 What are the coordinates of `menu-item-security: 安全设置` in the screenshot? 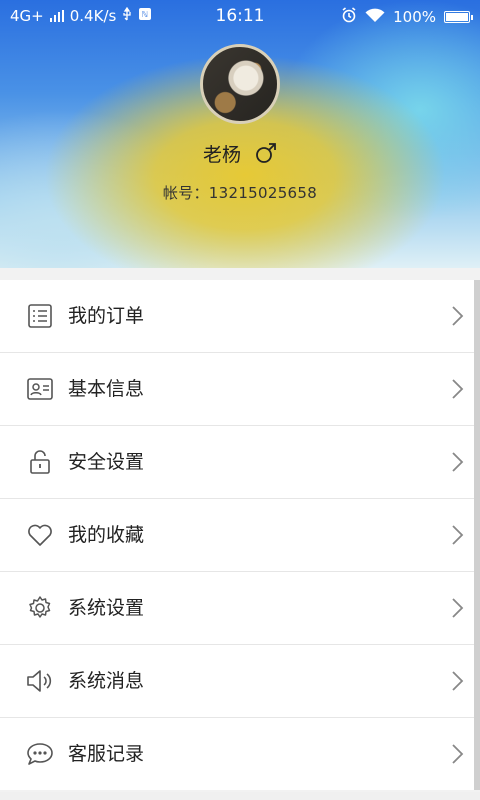 It's located at (237, 462).